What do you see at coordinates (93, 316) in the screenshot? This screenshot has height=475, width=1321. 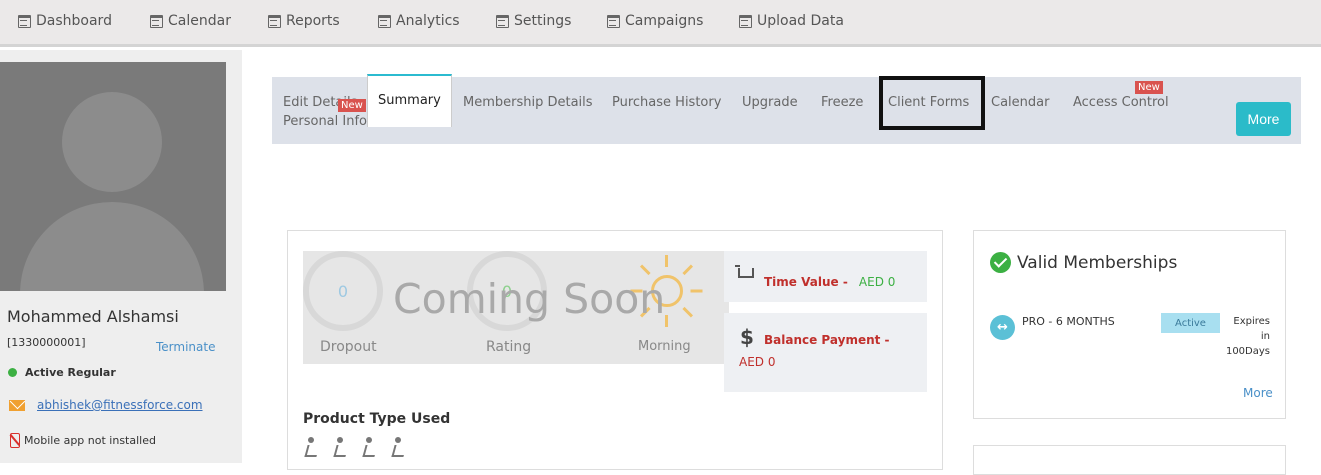 I see `member-name: Mohammed Alshamsi` at bounding box center [93, 316].